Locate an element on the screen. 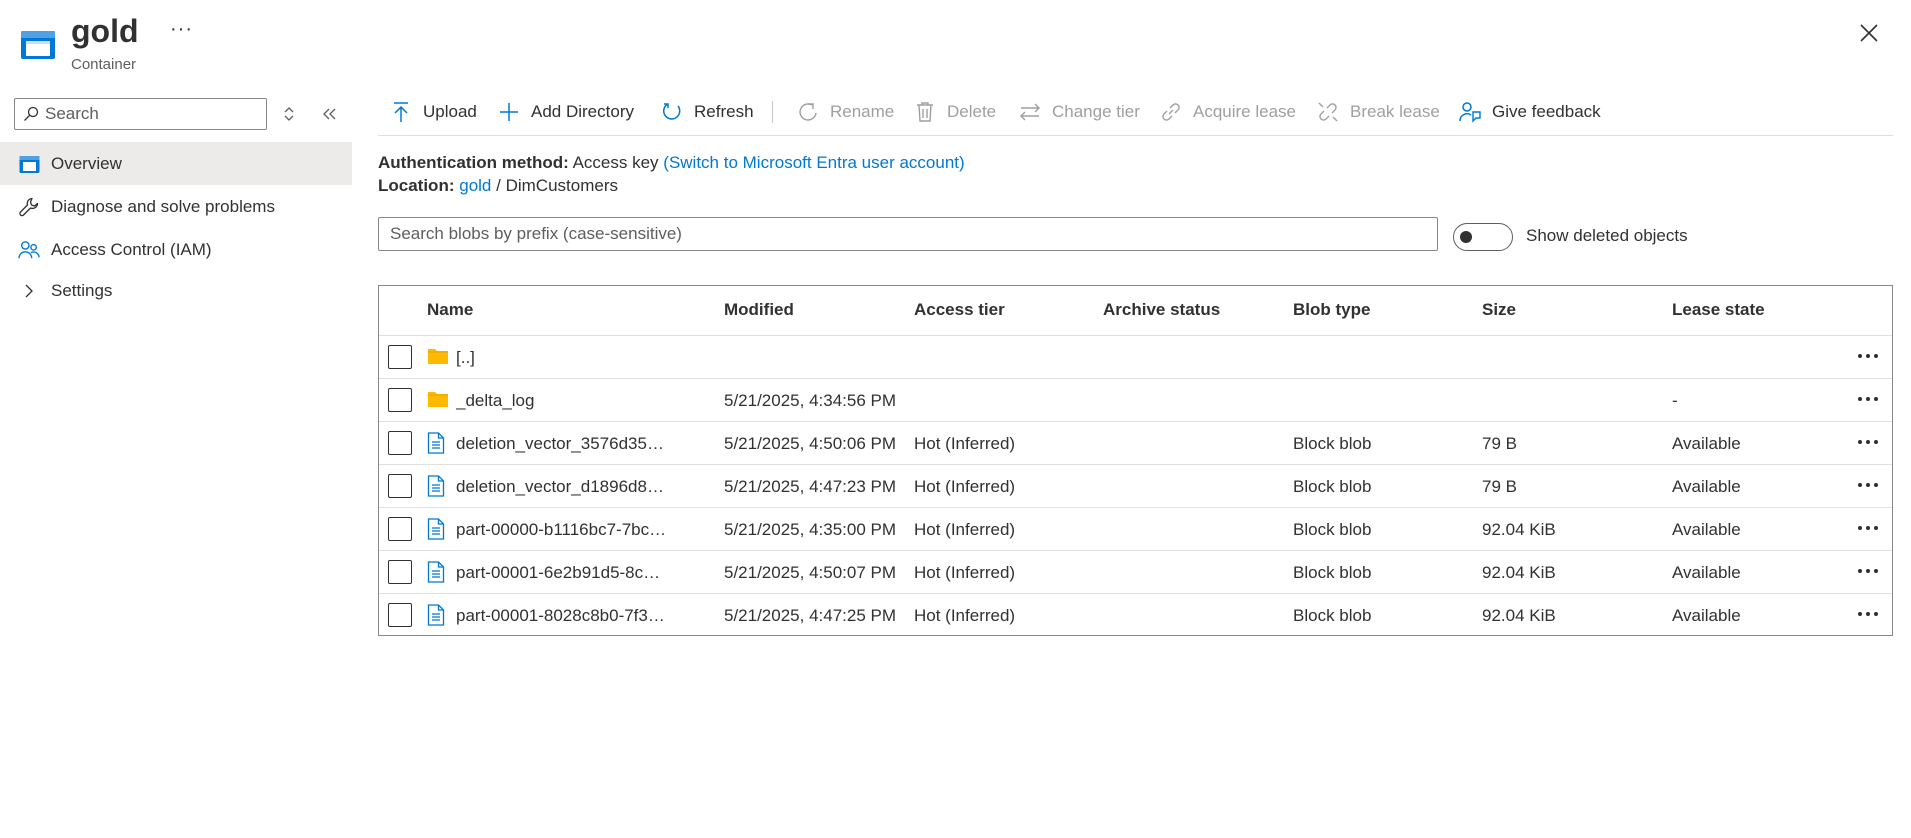 The height and width of the screenshot is (838, 1911). blob-prefix-input is located at coordinates (908, 234).